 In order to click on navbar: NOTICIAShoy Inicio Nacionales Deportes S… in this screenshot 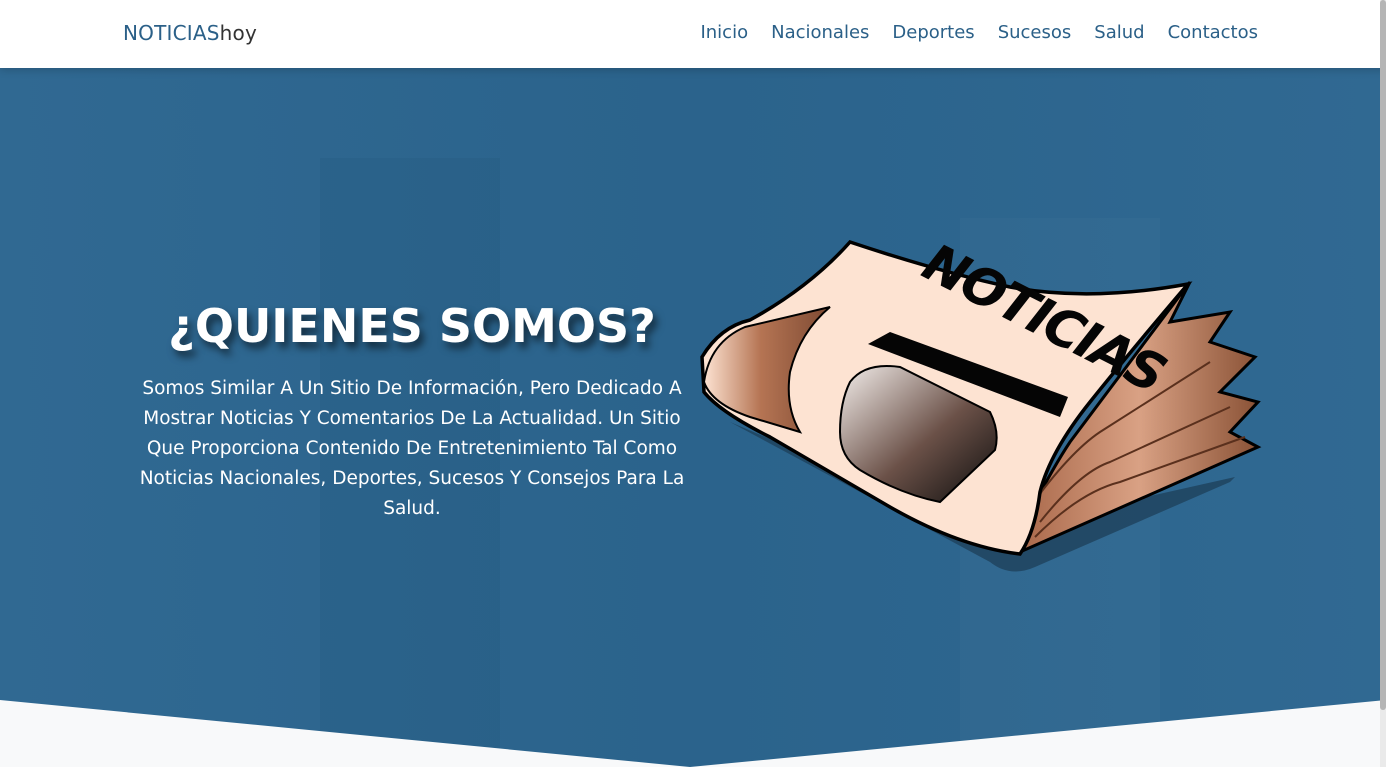, I will do `click(693, 34)`.